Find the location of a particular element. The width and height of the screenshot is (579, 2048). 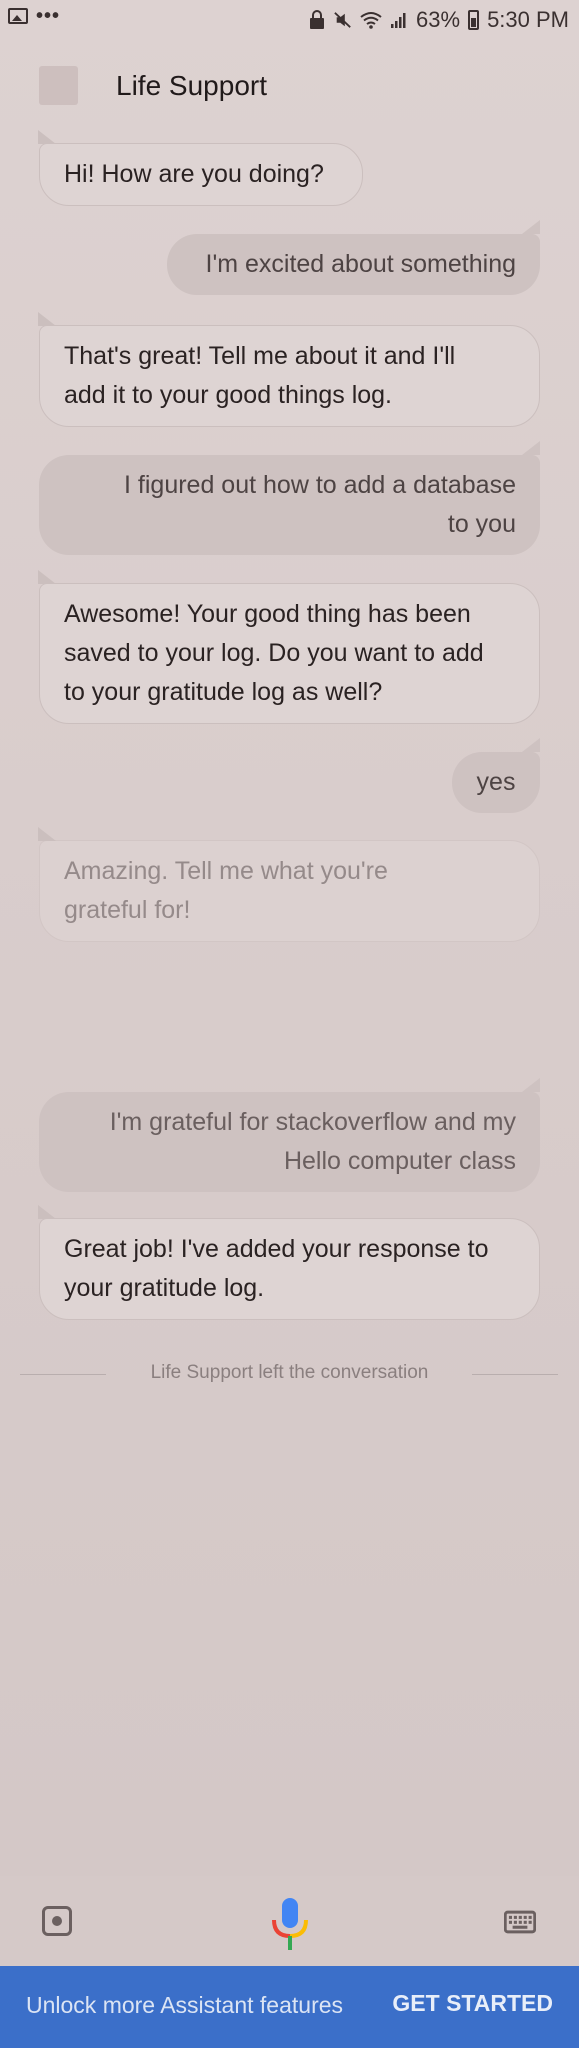

mute-icon is located at coordinates (342, 20).